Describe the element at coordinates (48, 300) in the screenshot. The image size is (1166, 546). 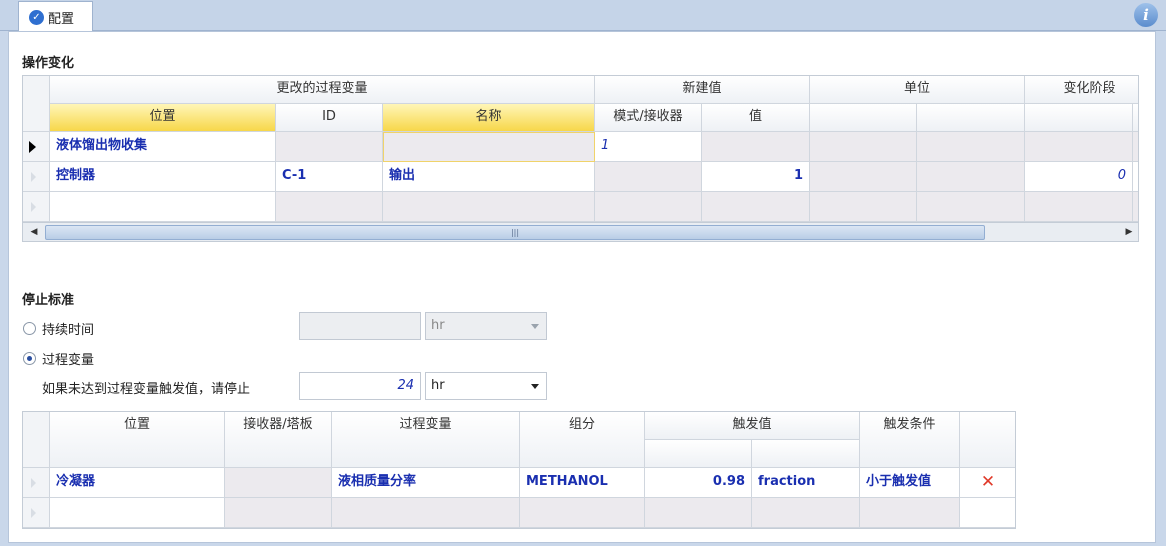
I see `section-title-stop-criteria: 停止标准` at that location.